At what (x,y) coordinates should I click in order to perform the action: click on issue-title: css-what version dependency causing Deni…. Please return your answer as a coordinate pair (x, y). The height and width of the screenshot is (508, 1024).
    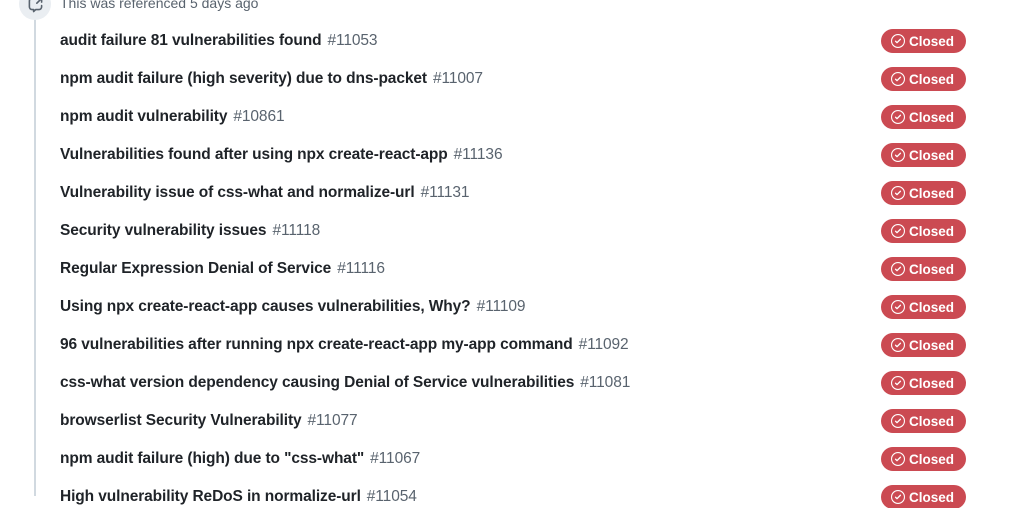
    Looking at the image, I should click on (317, 382).